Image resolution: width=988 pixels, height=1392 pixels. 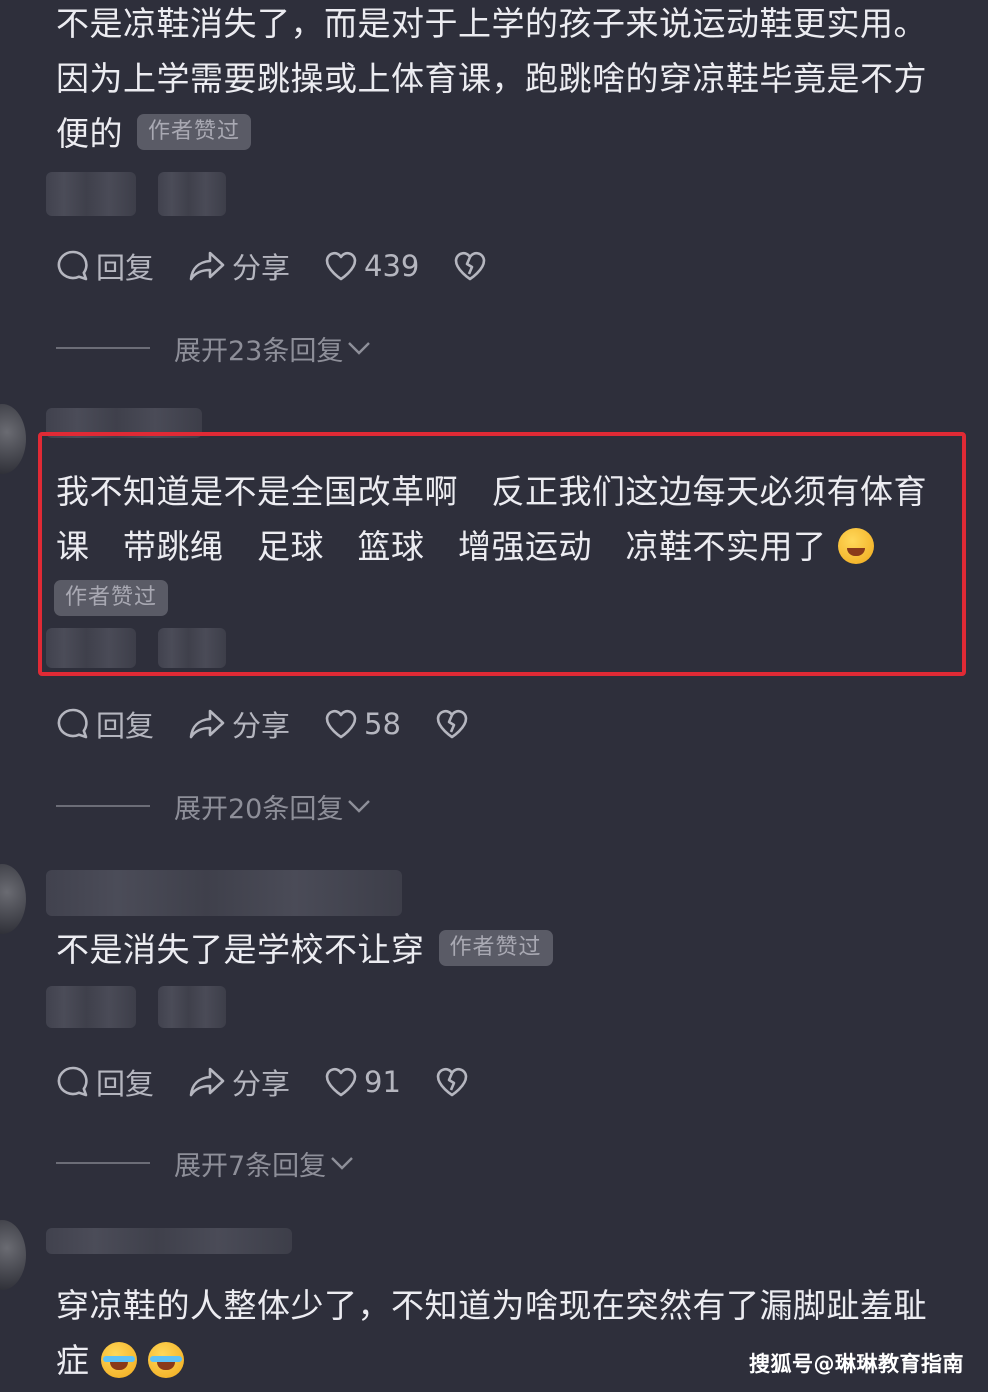 What do you see at coordinates (205, 1163) in the screenshot?
I see `expand-replies: 展开7条回复` at bounding box center [205, 1163].